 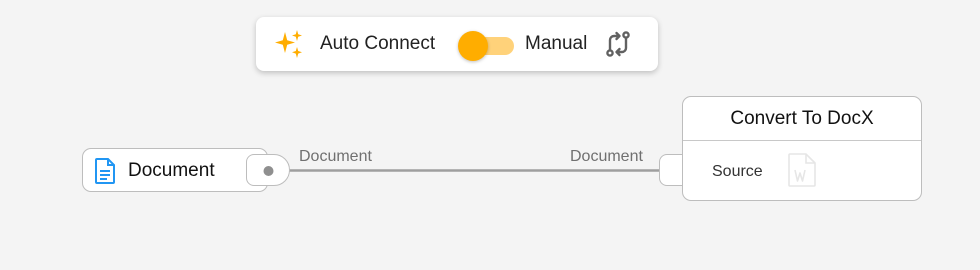 I want to click on manual-connect-icon, so click(x=618, y=44).